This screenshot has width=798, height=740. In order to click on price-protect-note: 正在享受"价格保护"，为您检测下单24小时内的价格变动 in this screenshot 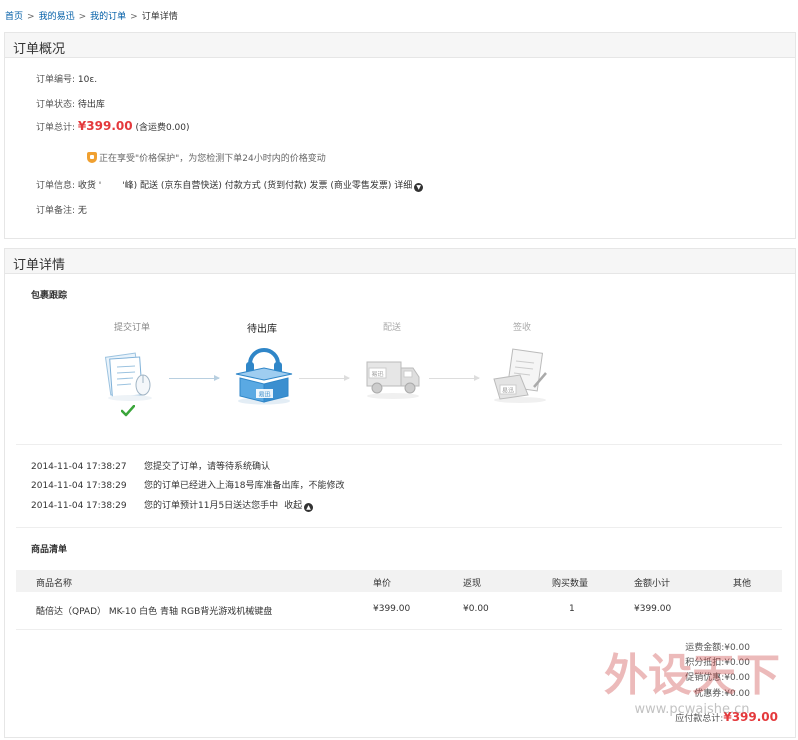, I will do `click(212, 159)`.